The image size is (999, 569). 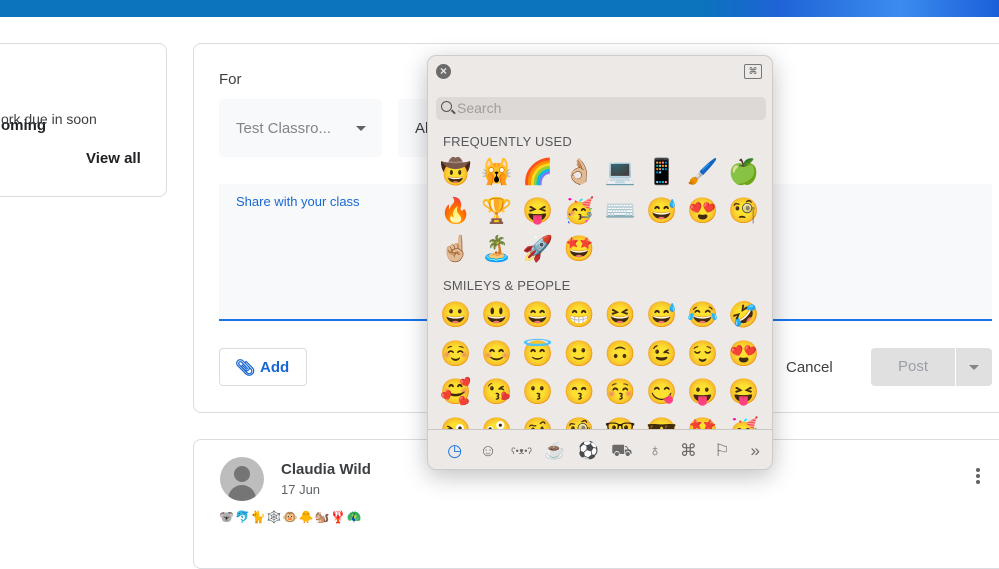 What do you see at coordinates (661, 421) in the screenshot?
I see `emoji-item: 😎` at bounding box center [661, 421].